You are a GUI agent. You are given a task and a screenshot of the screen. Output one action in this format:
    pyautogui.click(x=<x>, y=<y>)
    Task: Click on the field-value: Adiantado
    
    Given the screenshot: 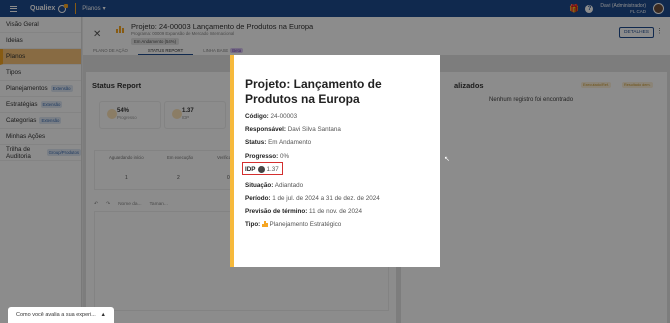 What is the action you would take?
    pyautogui.click(x=289, y=185)
    